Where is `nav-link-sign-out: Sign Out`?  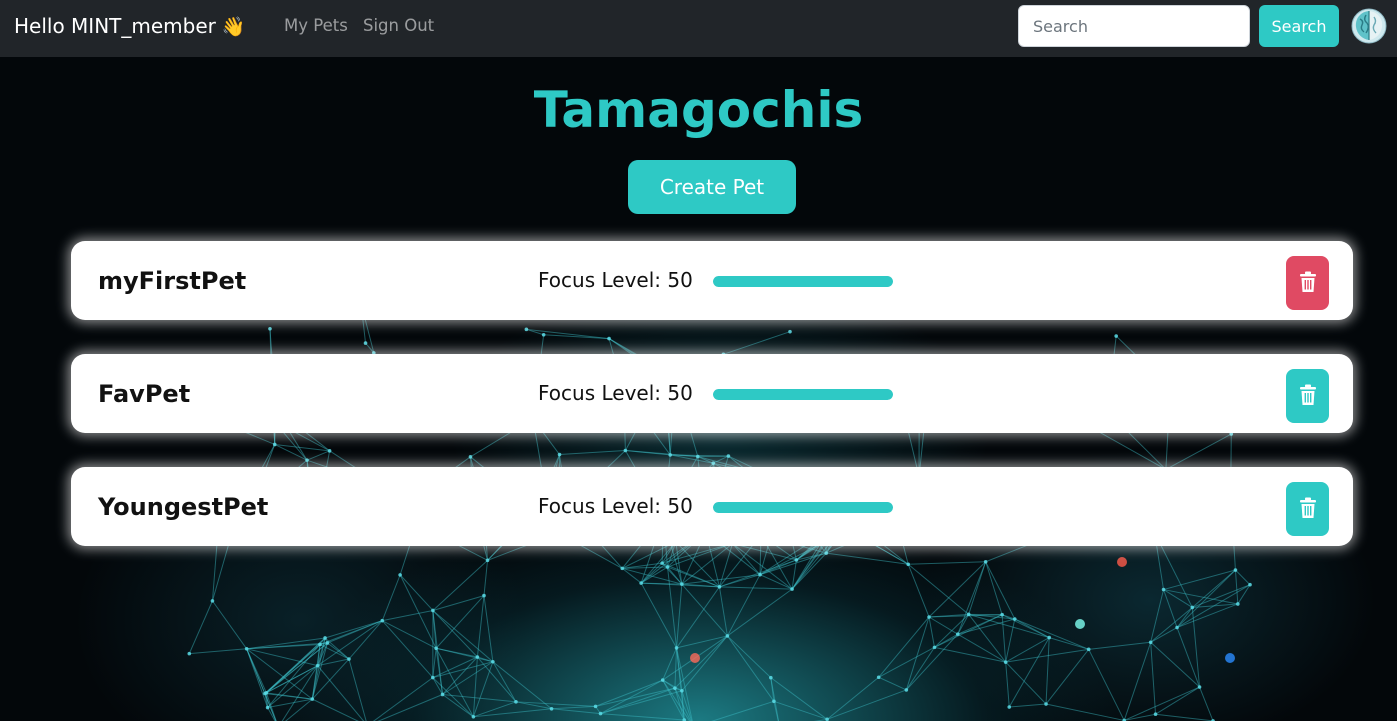
nav-link-sign-out: Sign Out is located at coordinates (398, 26).